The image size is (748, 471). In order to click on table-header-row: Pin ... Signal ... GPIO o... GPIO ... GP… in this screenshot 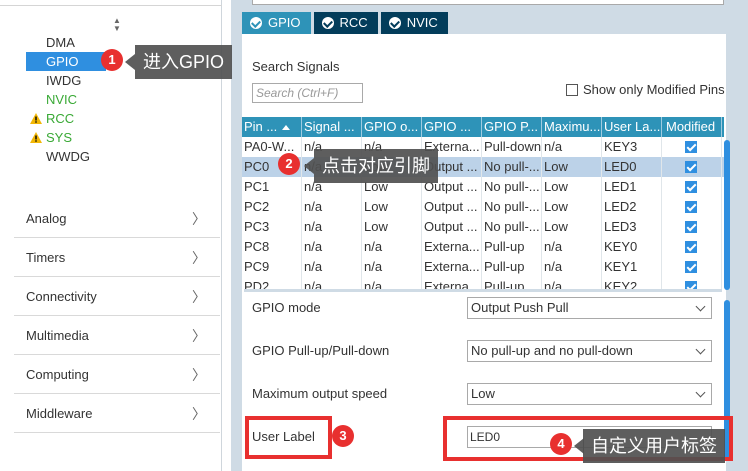, I will do `click(483, 127)`.